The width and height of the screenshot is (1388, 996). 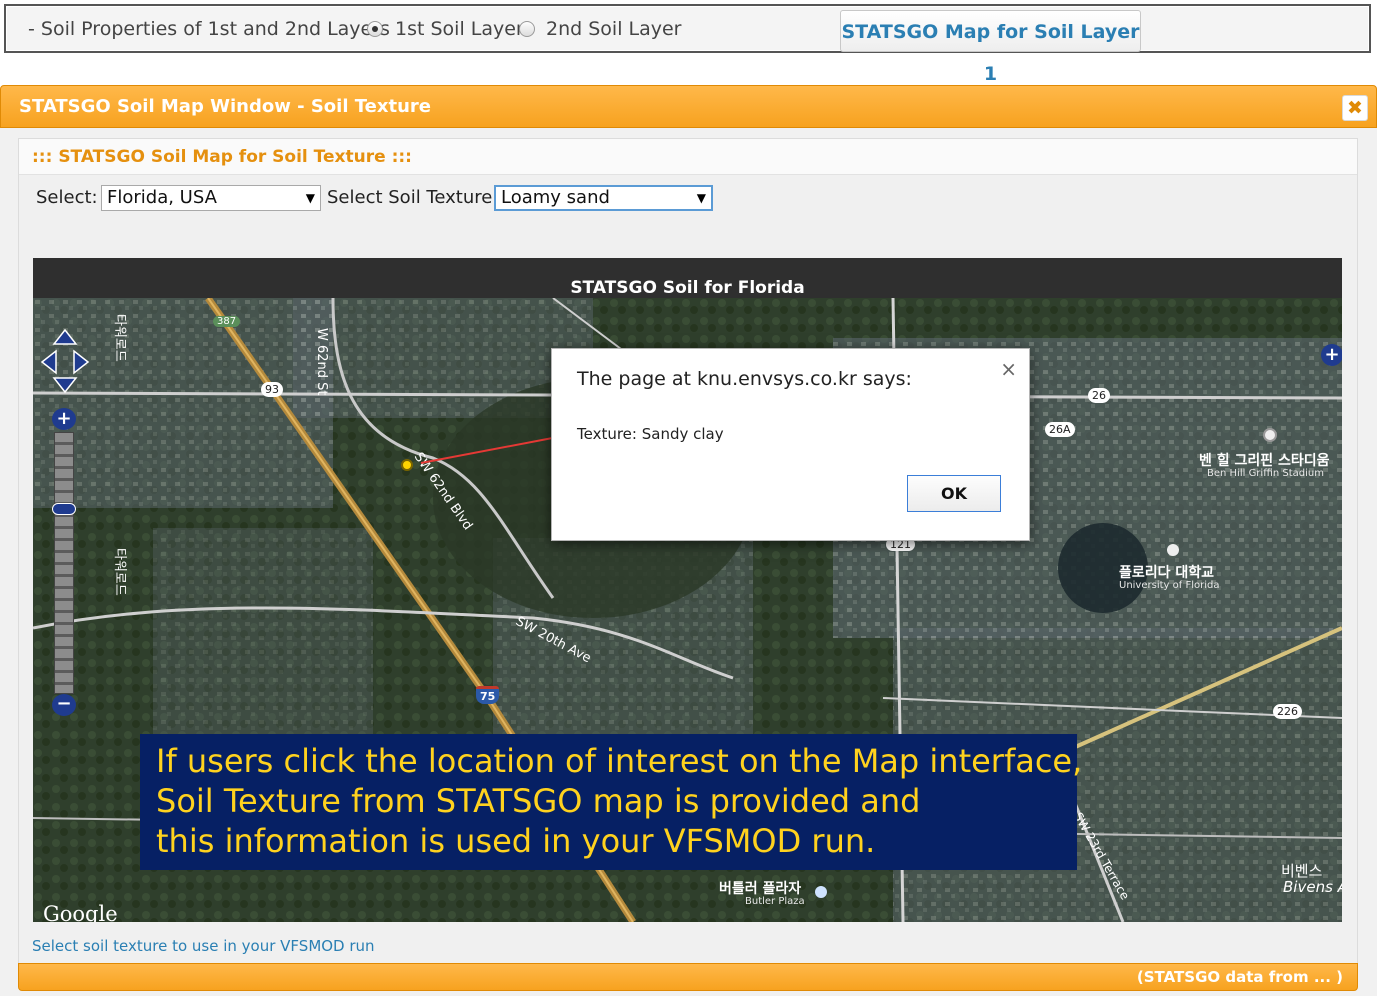 I want to click on texture-select-label: Select Soil Texture, so click(x=410, y=197).